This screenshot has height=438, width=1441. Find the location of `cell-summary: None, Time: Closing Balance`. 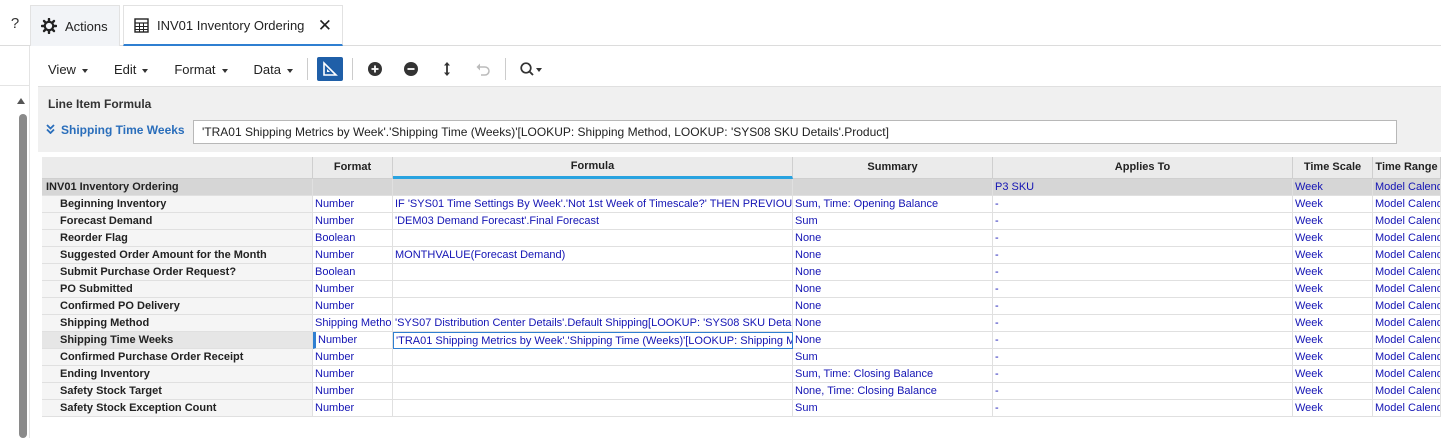

cell-summary: None, Time: Closing Balance is located at coordinates (893, 391).